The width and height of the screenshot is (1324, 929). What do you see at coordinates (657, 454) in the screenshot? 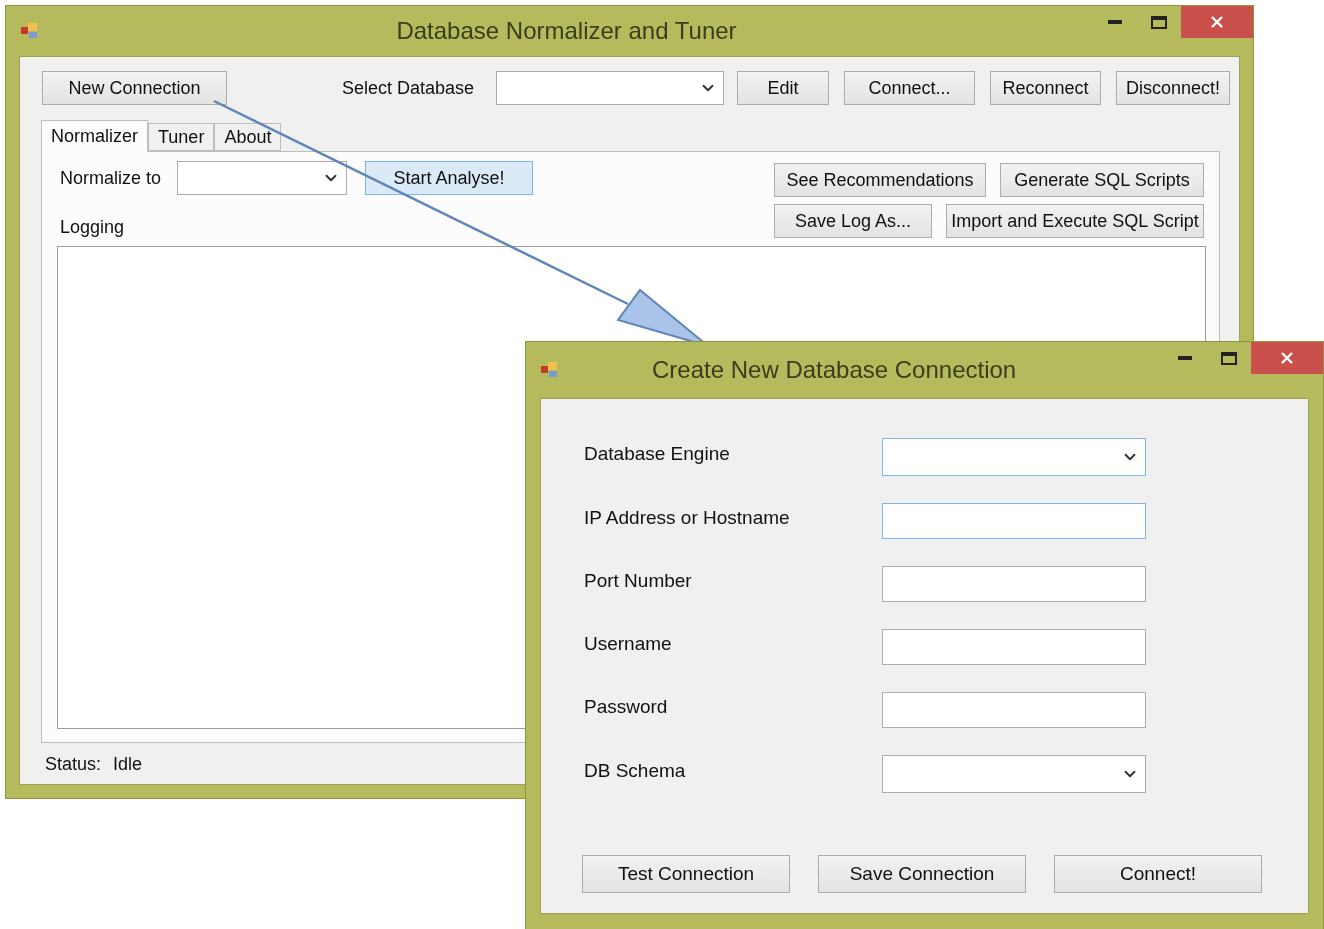
I see `field-label: Database Engine` at bounding box center [657, 454].